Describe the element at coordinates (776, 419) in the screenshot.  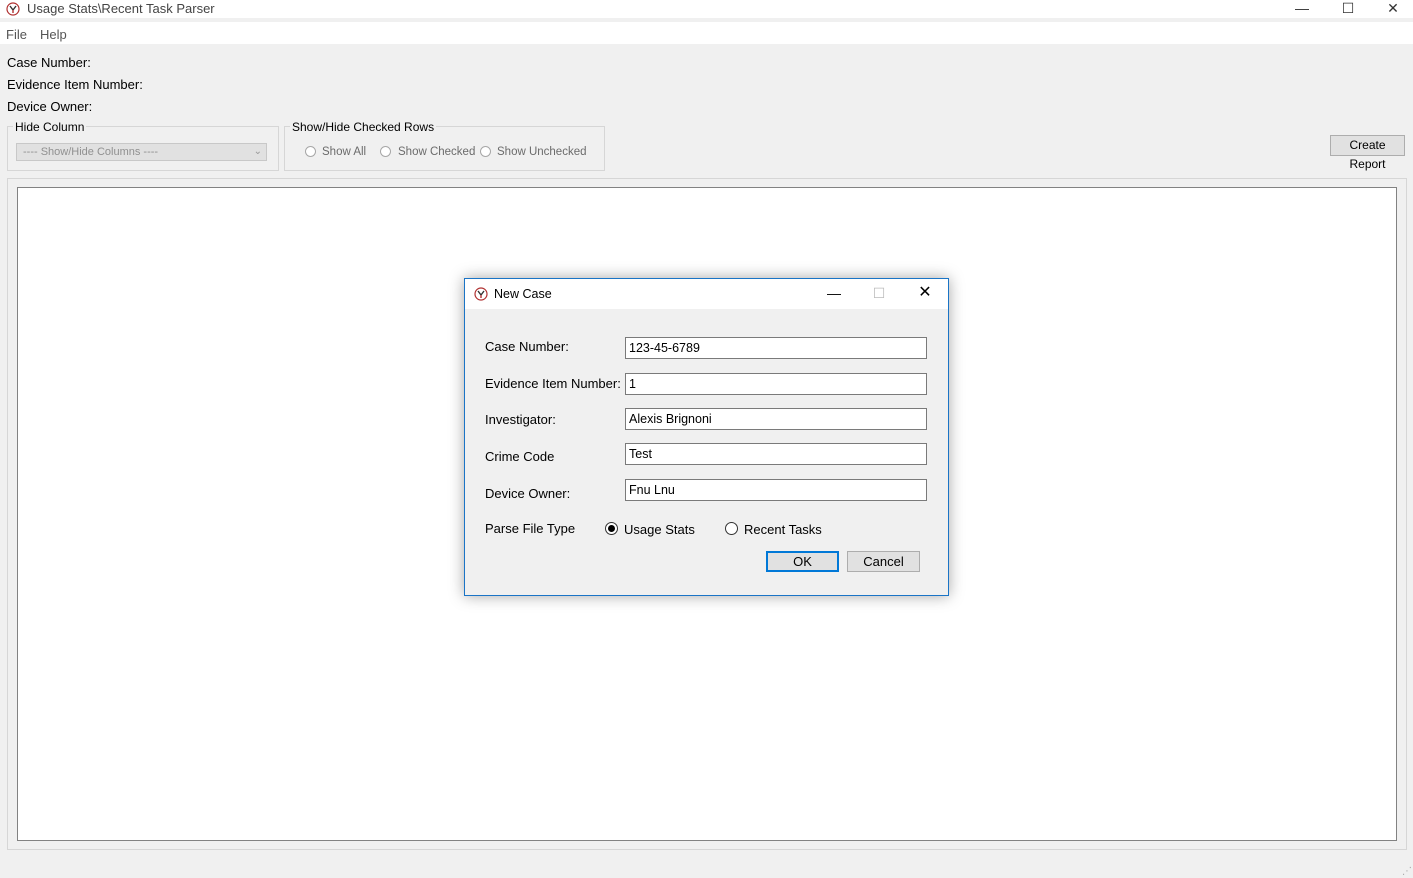
I see `investigator-field` at that location.